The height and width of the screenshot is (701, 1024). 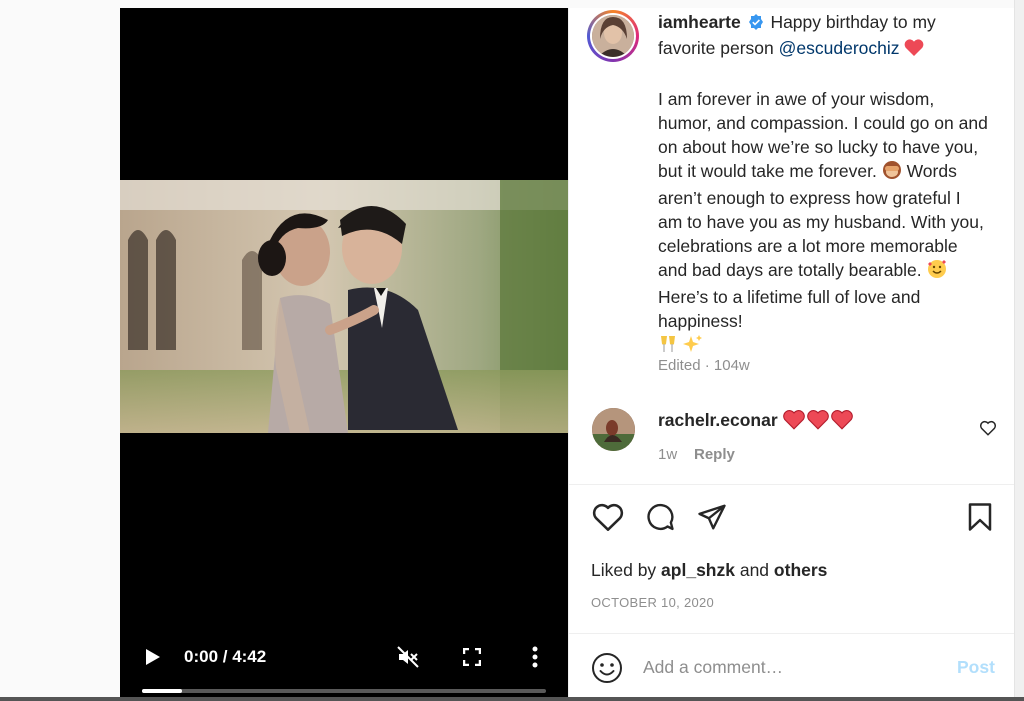 What do you see at coordinates (754, 570) in the screenshot?
I see `liked-by-and: and` at bounding box center [754, 570].